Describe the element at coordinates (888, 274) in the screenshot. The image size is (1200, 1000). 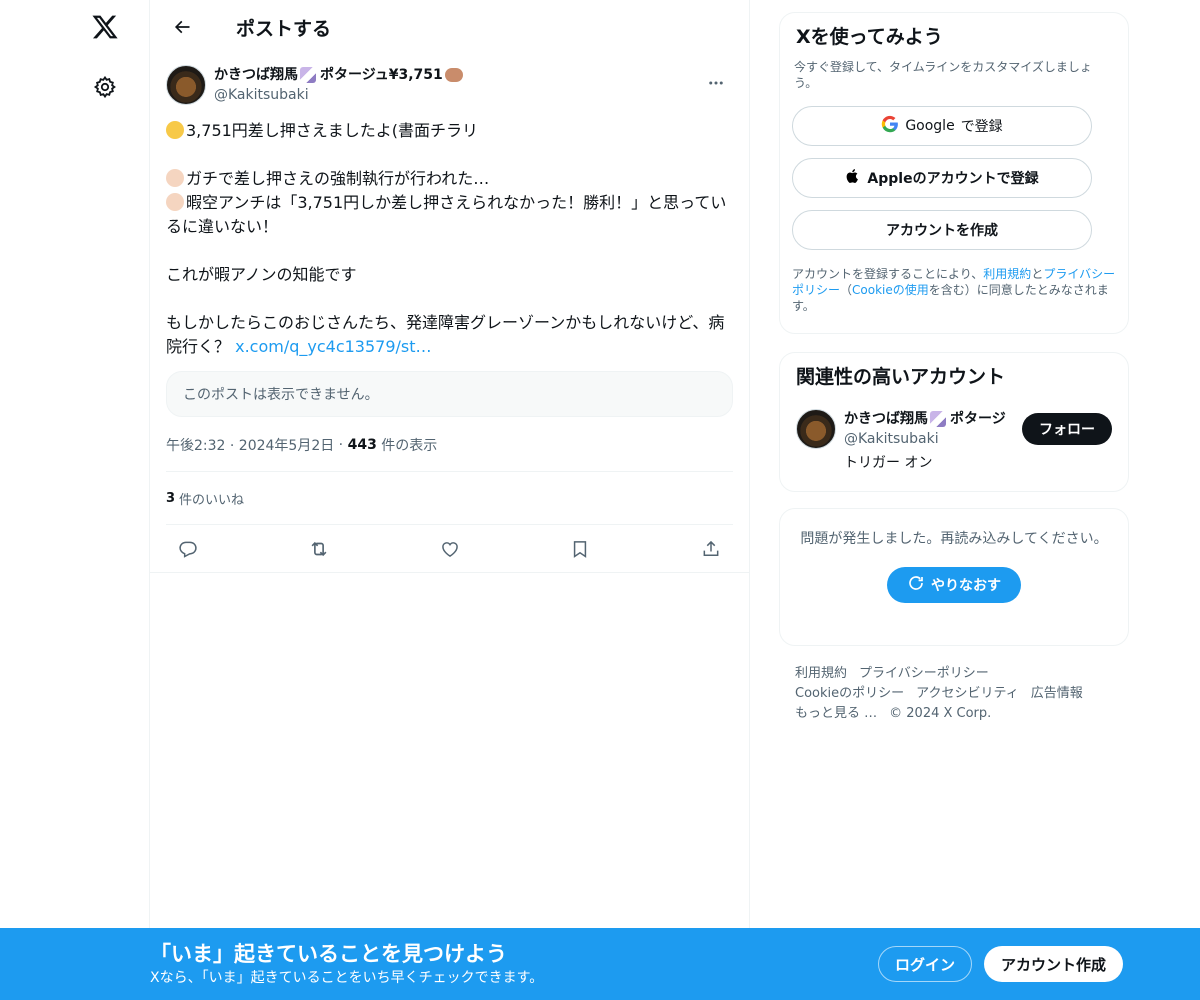
I see `legal-prefix: アカウントを登録することにより、` at that location.